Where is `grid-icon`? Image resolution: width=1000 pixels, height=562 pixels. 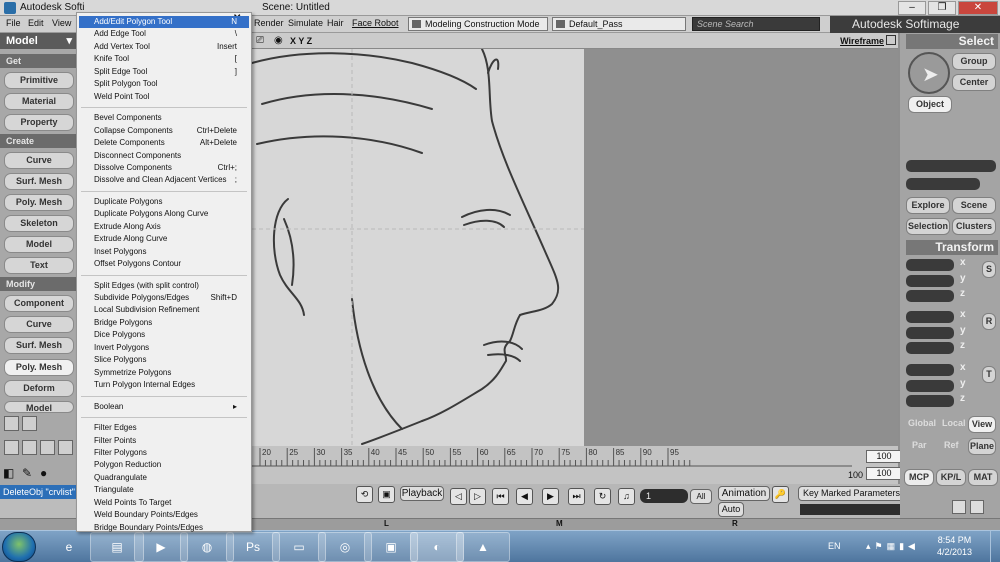
grid-icon is located at coordinates (29, 423).